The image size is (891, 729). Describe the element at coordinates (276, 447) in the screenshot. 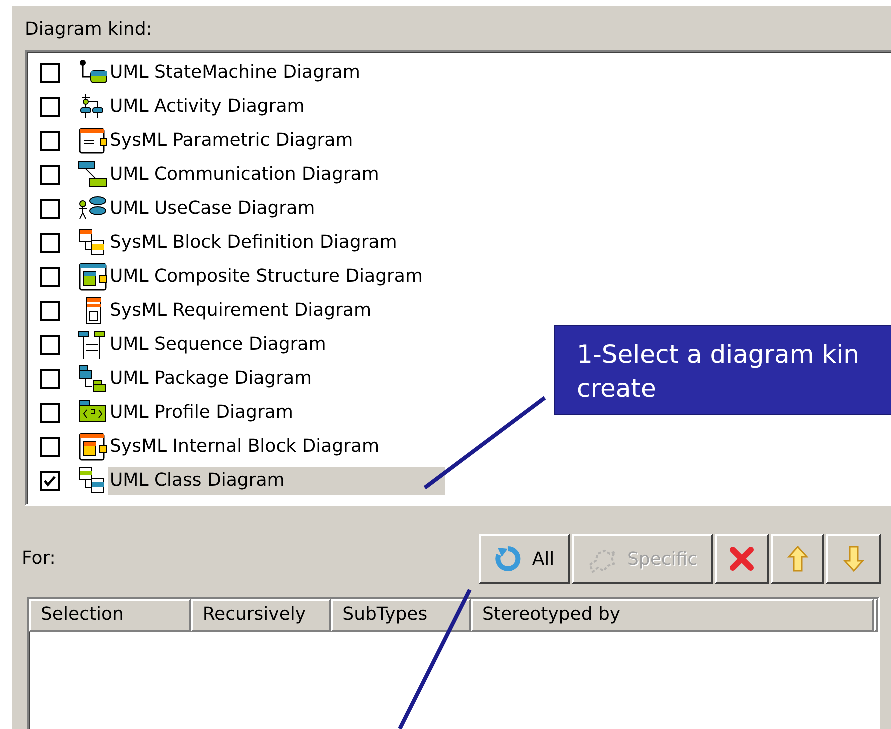

I see `list-item: SysML Internal Block Diagram` at that location.